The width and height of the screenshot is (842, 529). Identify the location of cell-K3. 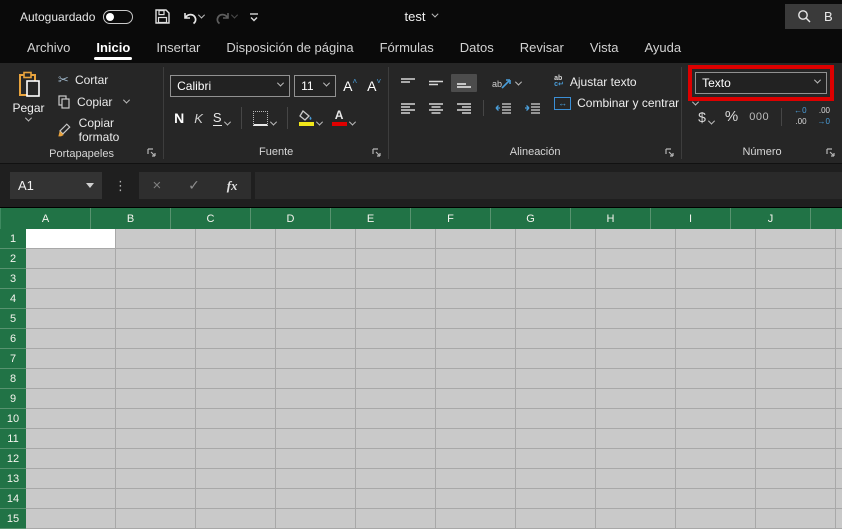
(839, 279).